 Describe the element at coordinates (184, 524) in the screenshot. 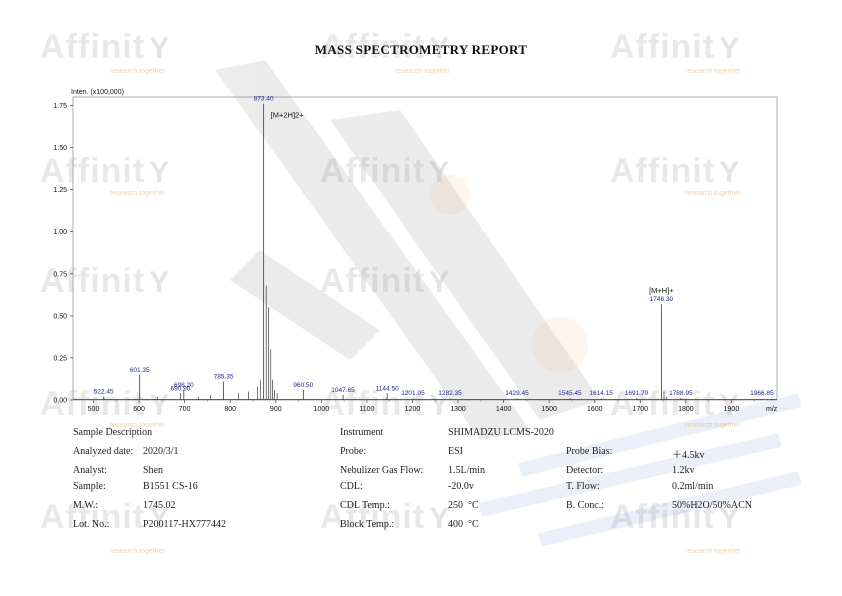

I see `lot-value: P200117-HX777442` at that location.